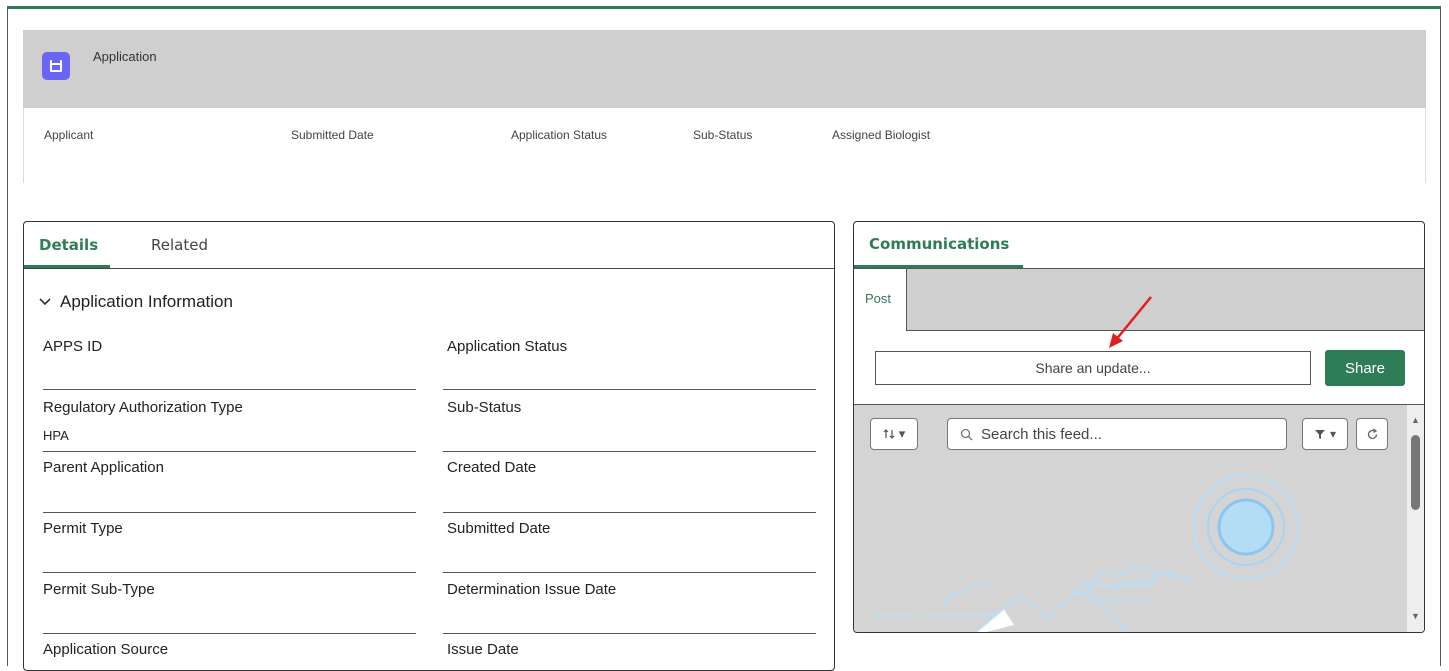  Describe the element at coordinates (125, 56) in the screenshot. I see `record-object-name: Application` at that location.